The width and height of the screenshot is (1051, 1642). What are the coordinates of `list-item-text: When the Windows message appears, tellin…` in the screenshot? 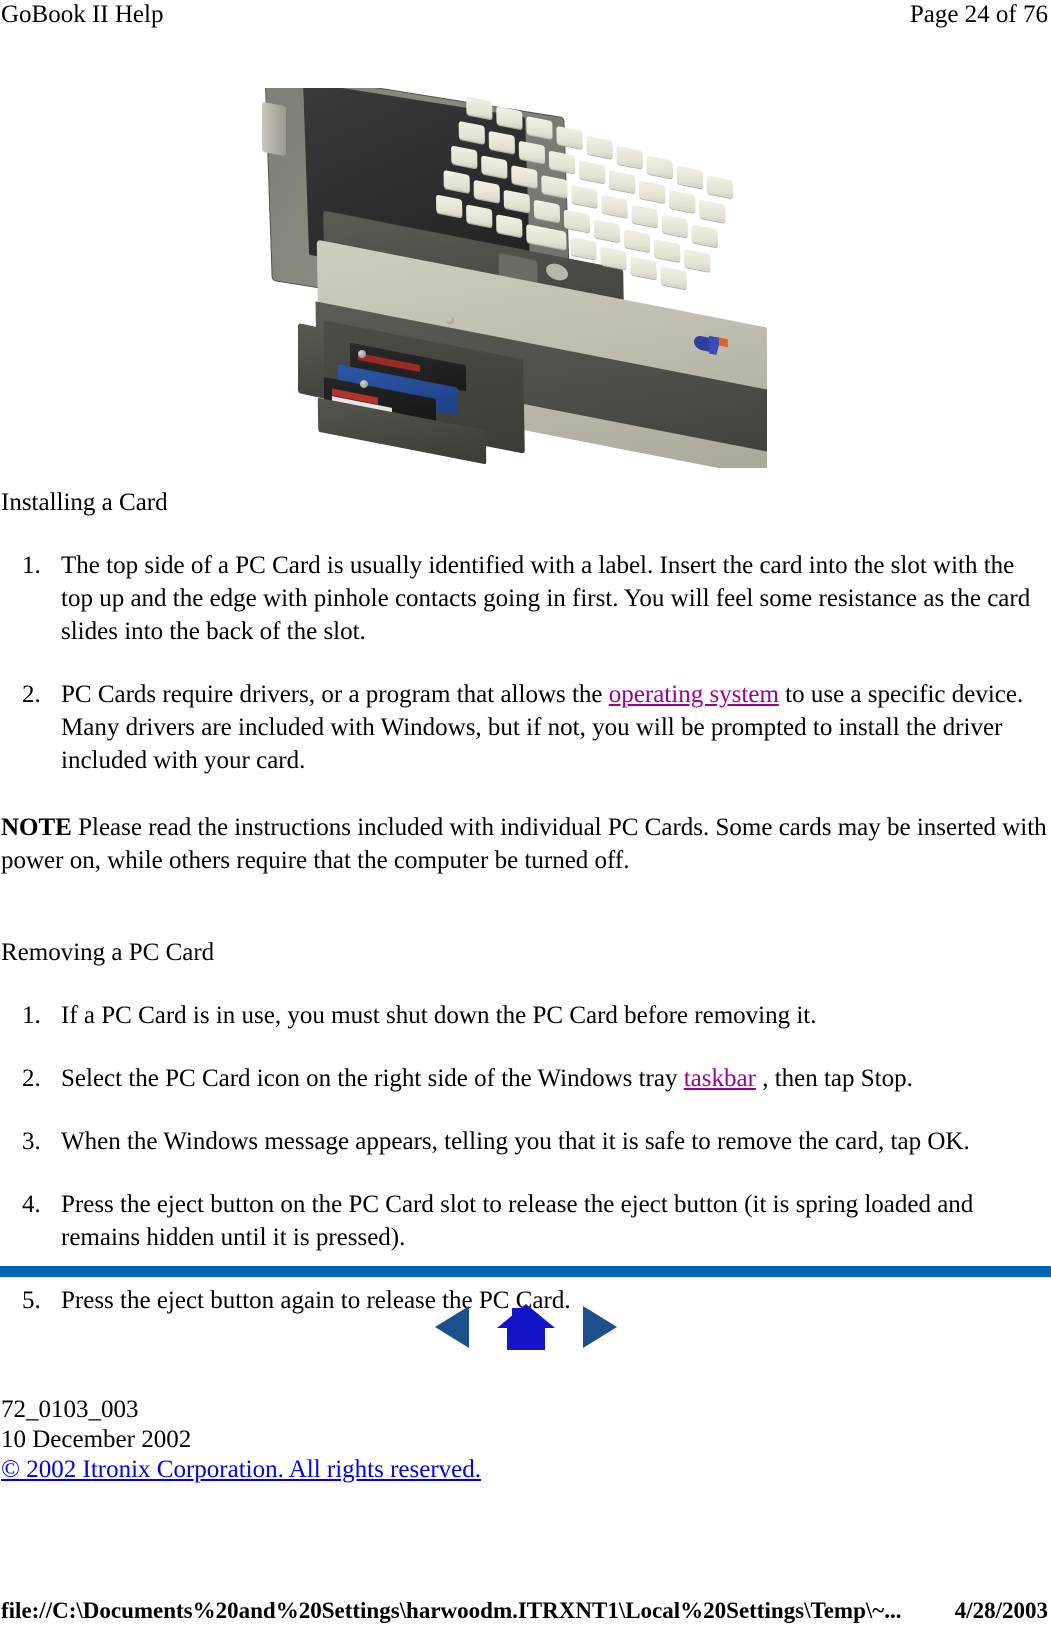 It's located at (515, 1141).